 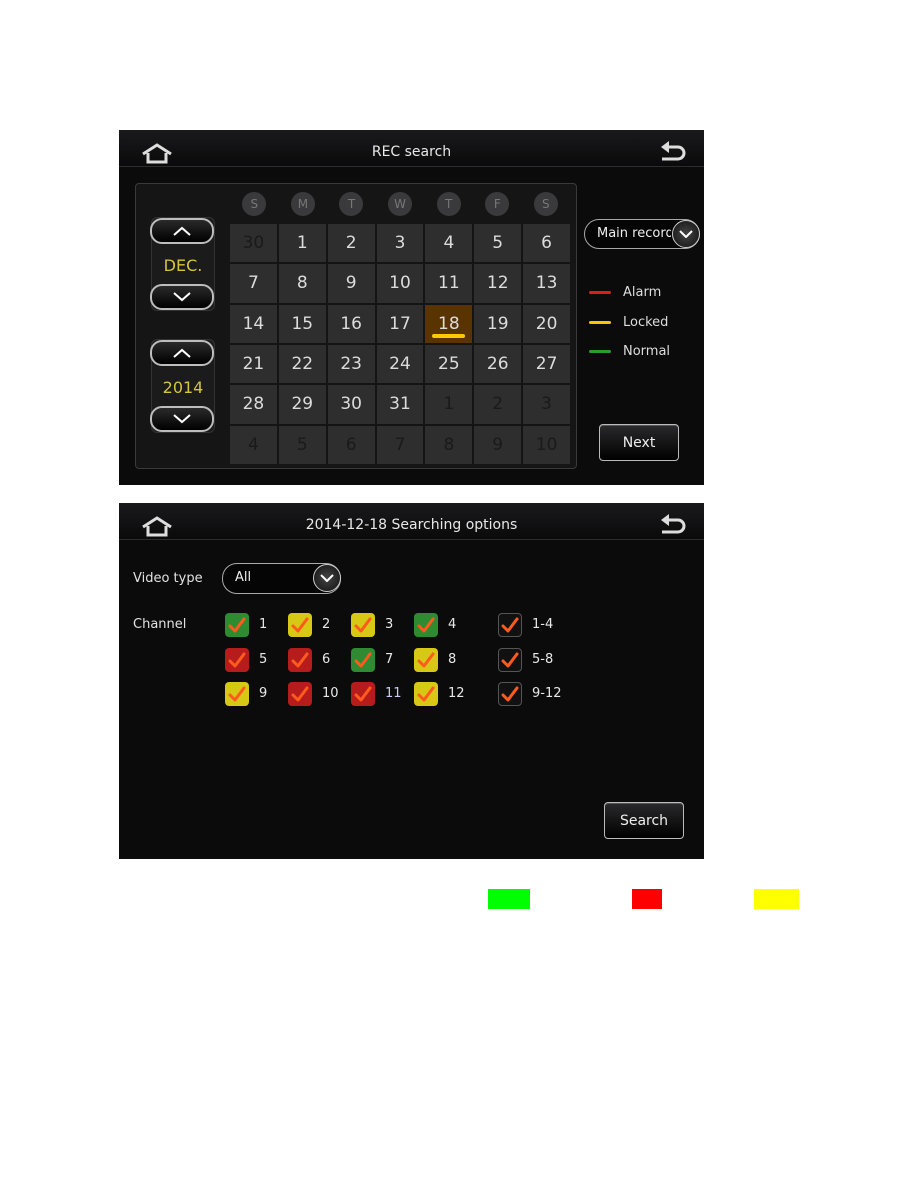 I want to click on calendar-day: 16, so click(x=351, y=323).